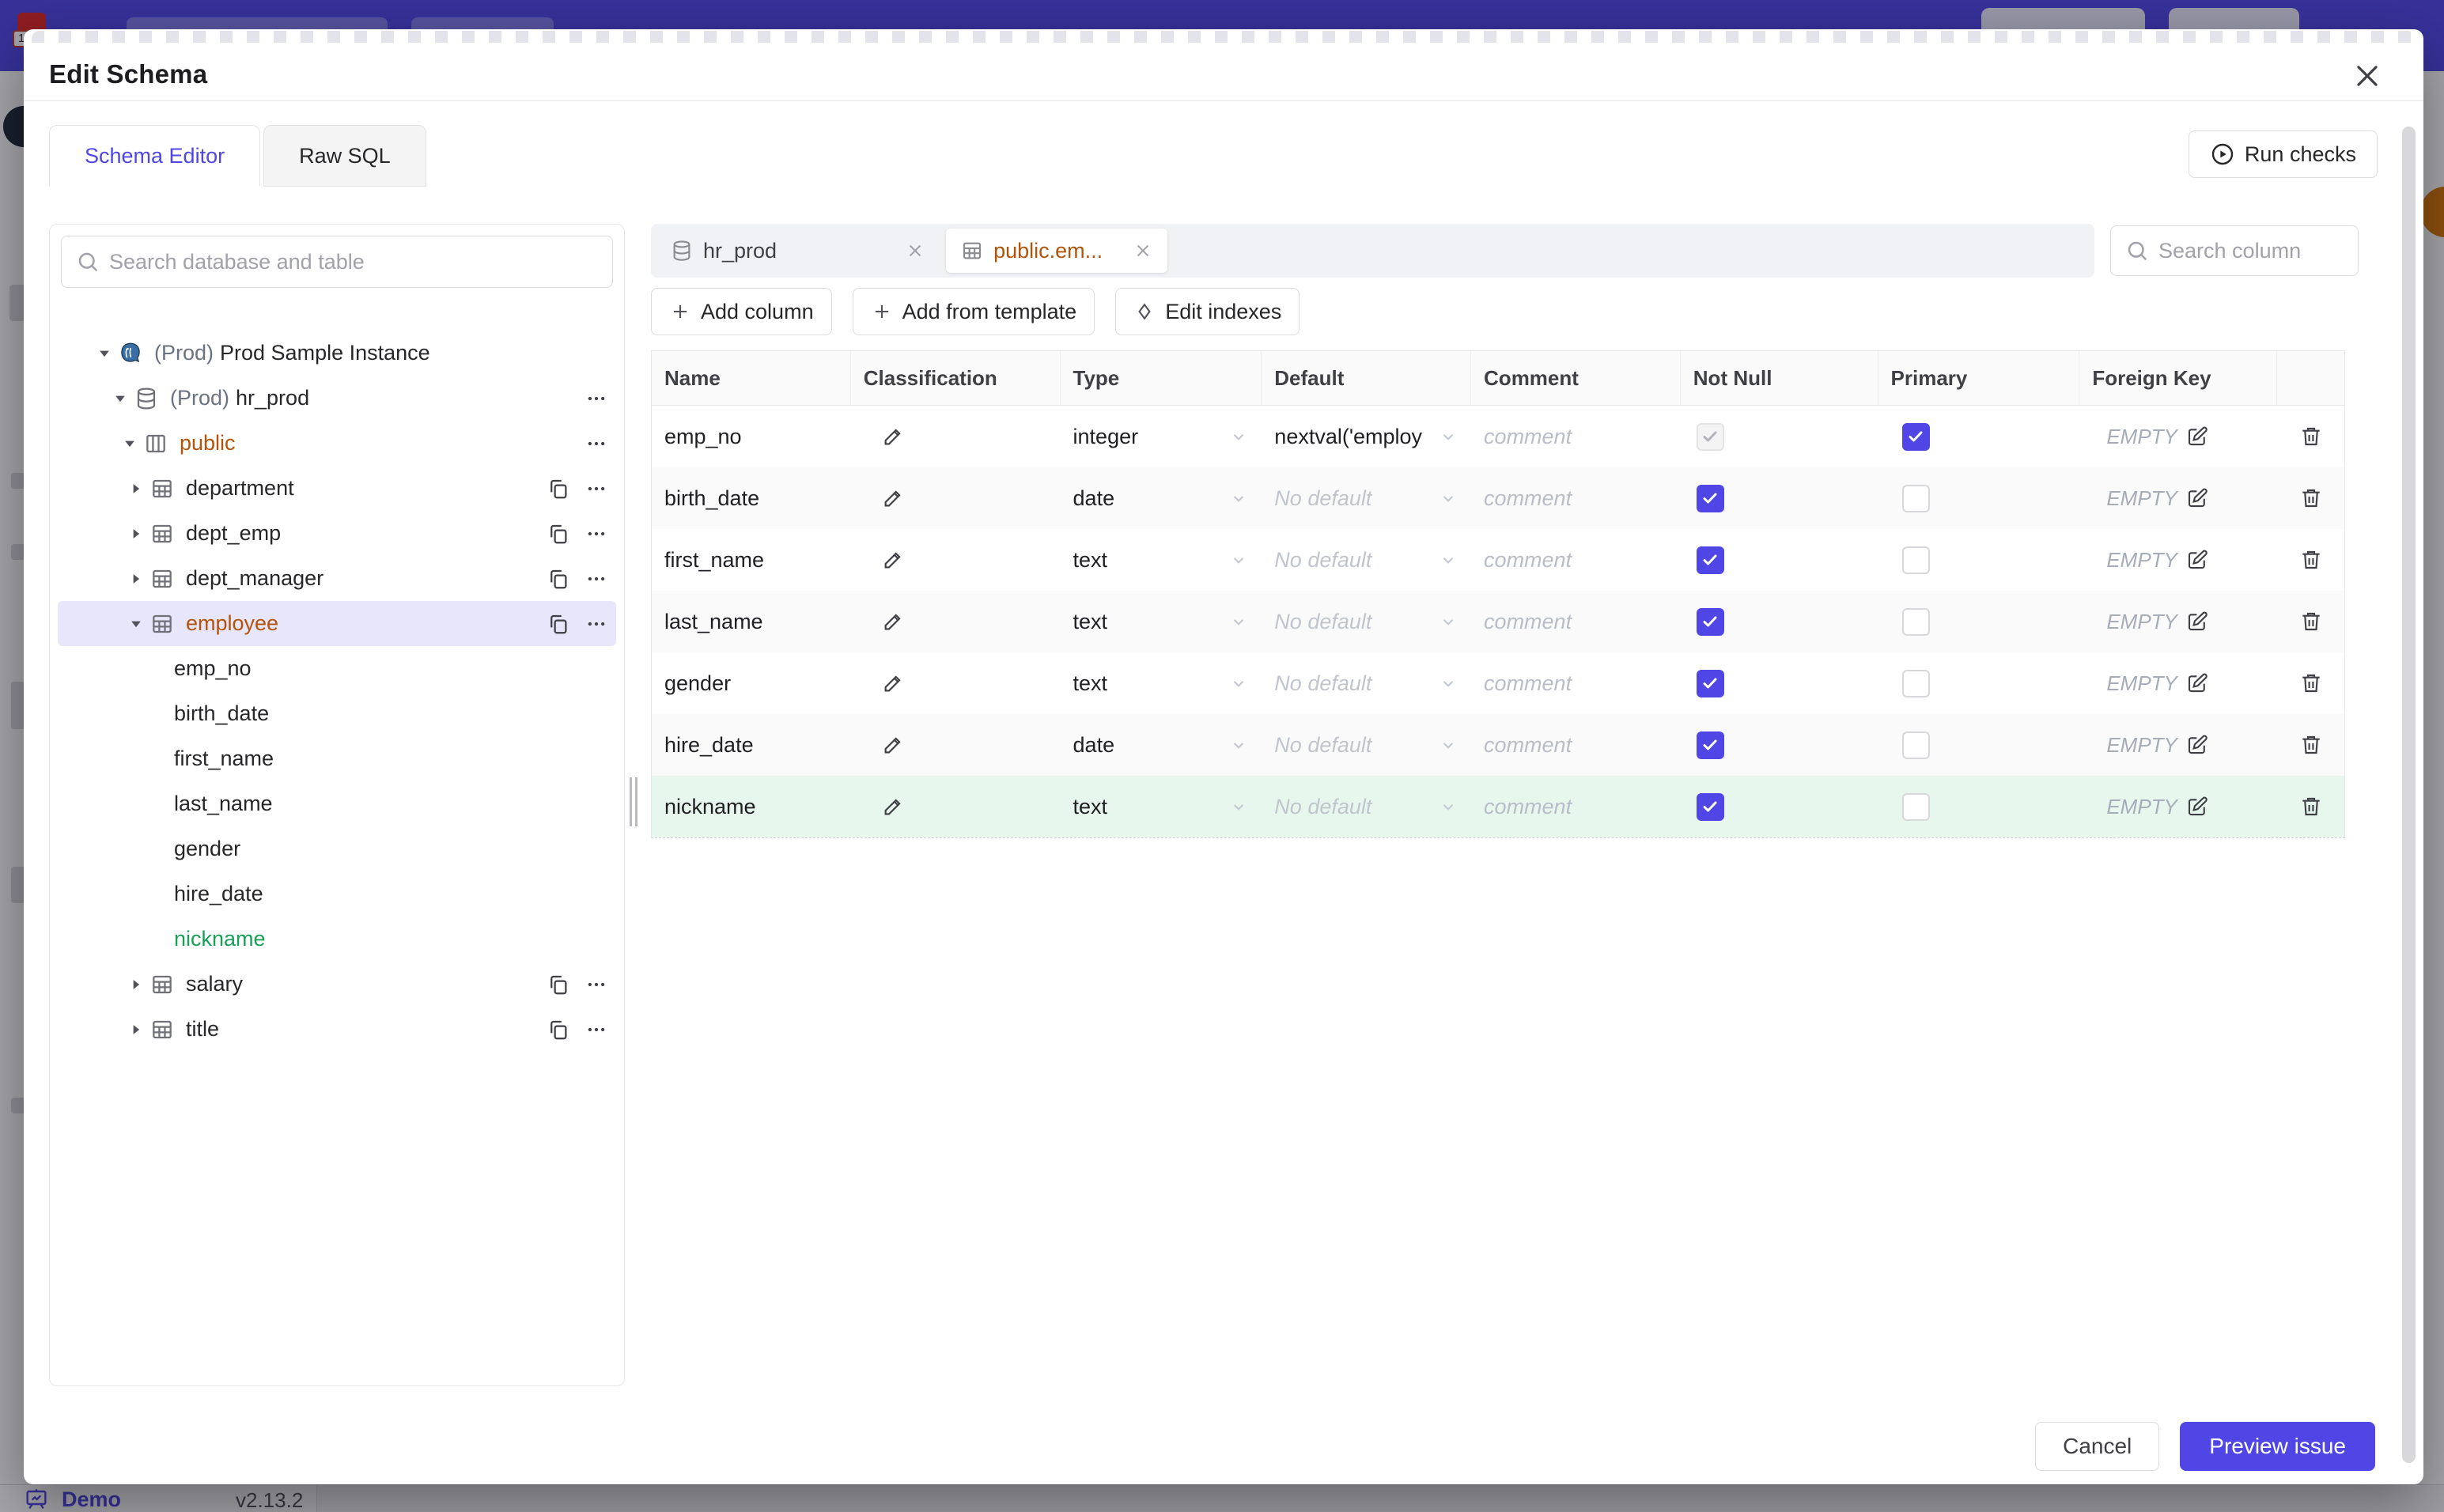 The height and width of the screenshot is (1512, 2444). I want to click on run-checks-button: Run checks, so click(2283, 154).